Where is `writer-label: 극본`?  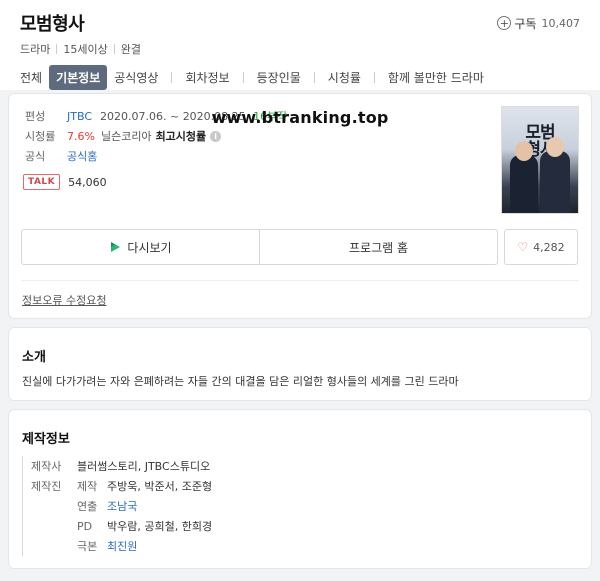 writer-label: 극본 is located at coordinates (87, 546).